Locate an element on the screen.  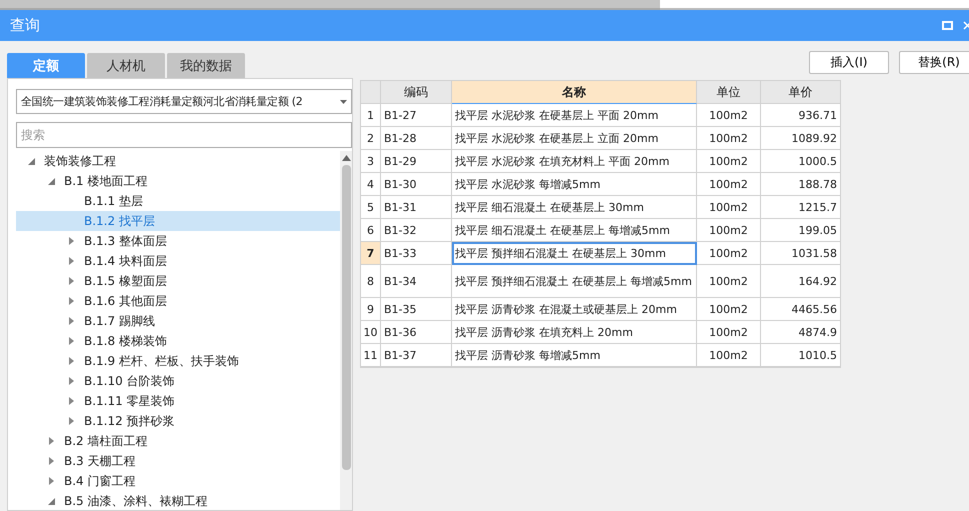
table-cell: 找平层 细石混凝土 在硬基层上 每增减5mm is located at coordinates (574, 230).